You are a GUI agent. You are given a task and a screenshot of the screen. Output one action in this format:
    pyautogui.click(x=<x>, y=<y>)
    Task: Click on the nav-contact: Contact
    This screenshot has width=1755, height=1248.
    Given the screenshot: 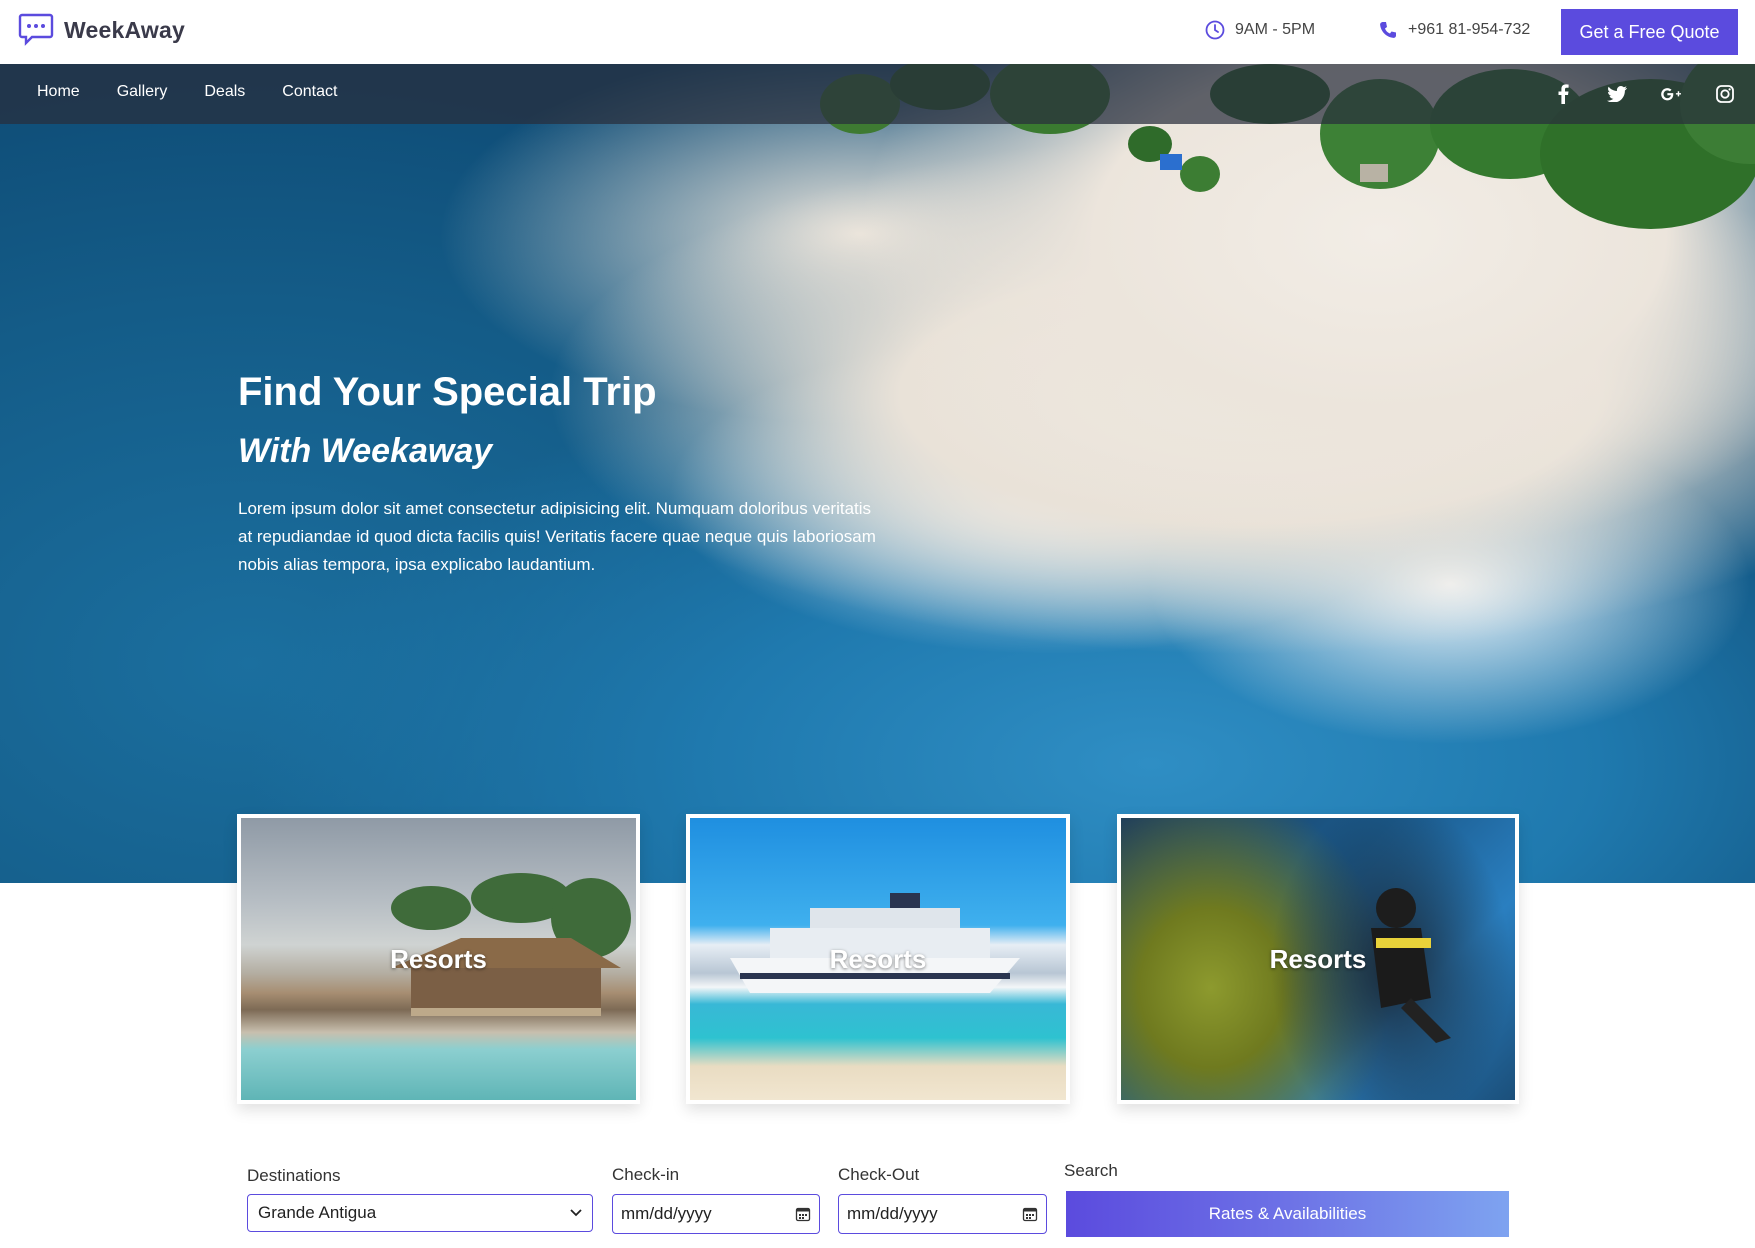 What is the action you would take?
    pyautogui.click(x=309, y=92)
    